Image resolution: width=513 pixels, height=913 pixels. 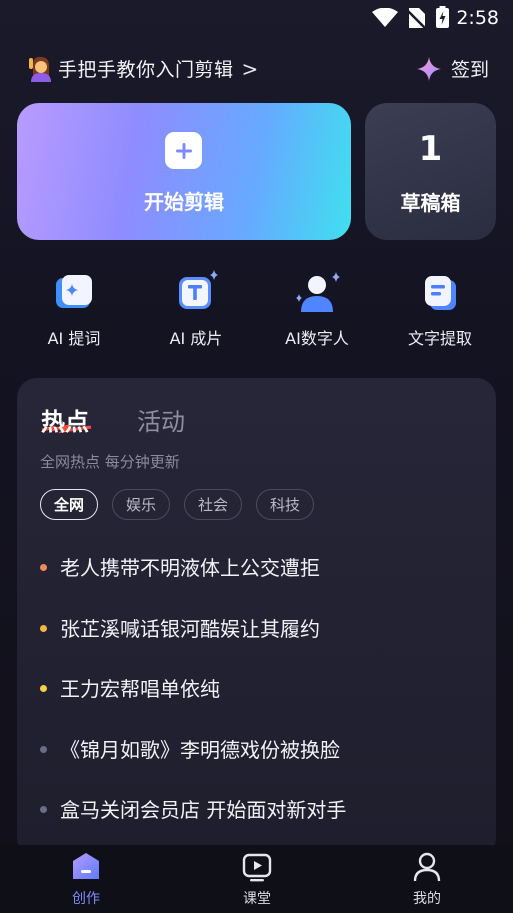 What do you see at coordinates (427, 899) in the screenshot?
I see `nav-label: 我的` at bounding box center [427, 899].